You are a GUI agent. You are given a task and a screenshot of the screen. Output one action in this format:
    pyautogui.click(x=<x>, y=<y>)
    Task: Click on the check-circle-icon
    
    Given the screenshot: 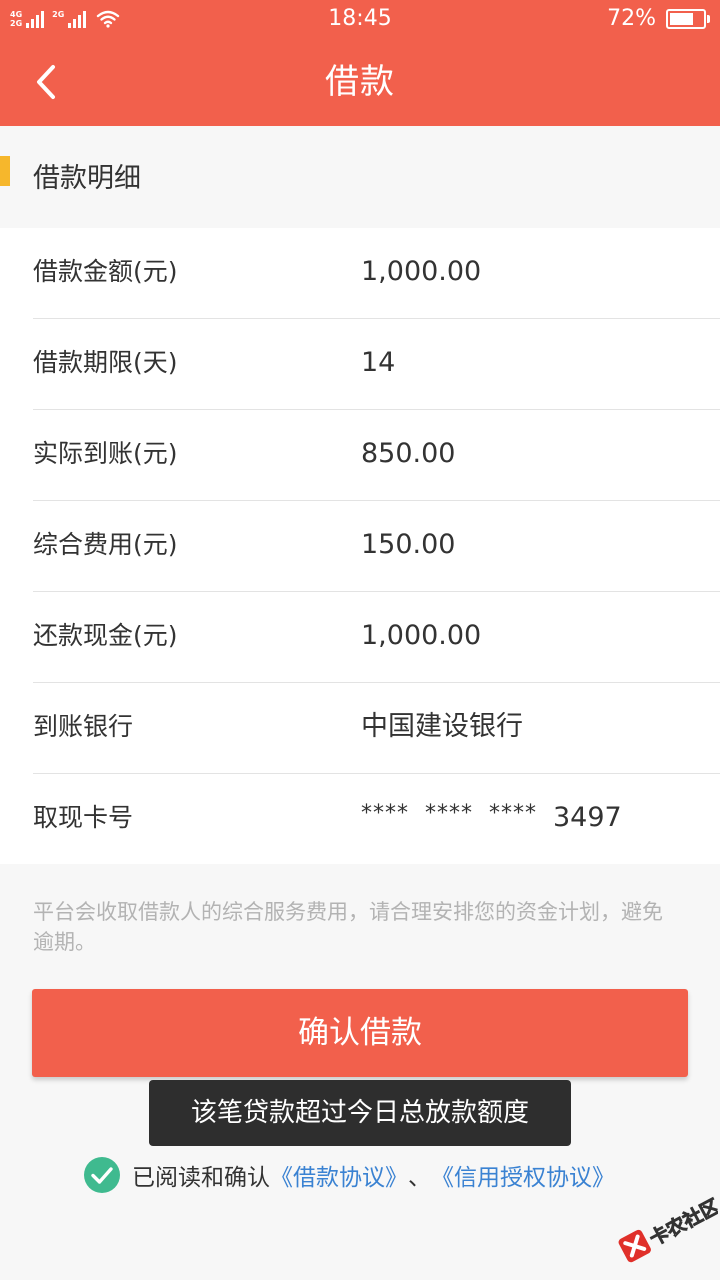 What is the action you would take?
    pyautogui.click(x=102, y=1175)
    